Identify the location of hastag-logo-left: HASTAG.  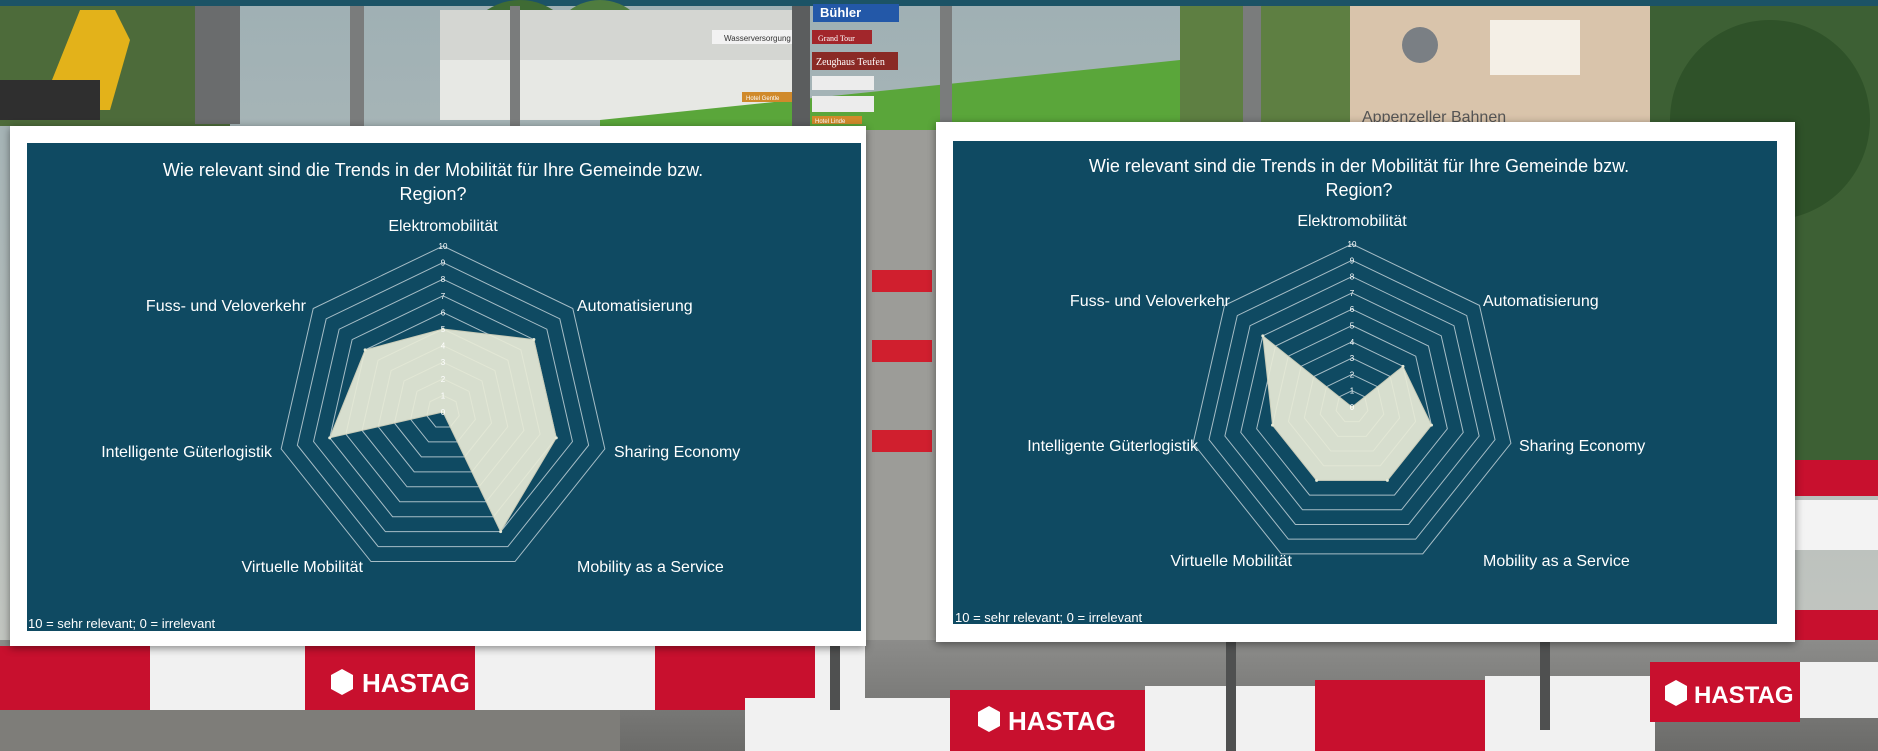
(416, 683).